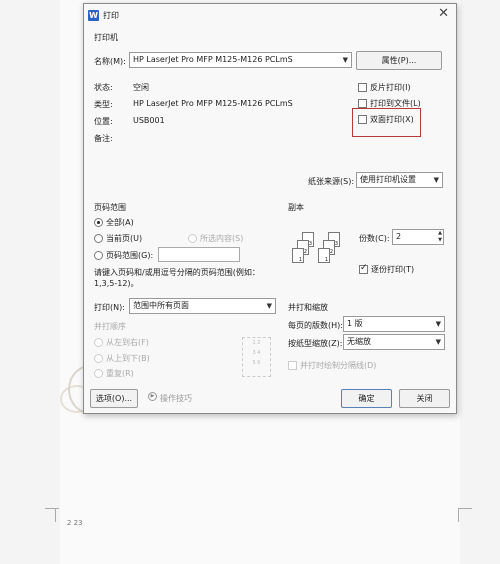  What do you see at coordinates (338, 365) in the screenshot?
I see `separator-line-label: 并打时绘制分隔线(D)` at bounding box center [338, 365].